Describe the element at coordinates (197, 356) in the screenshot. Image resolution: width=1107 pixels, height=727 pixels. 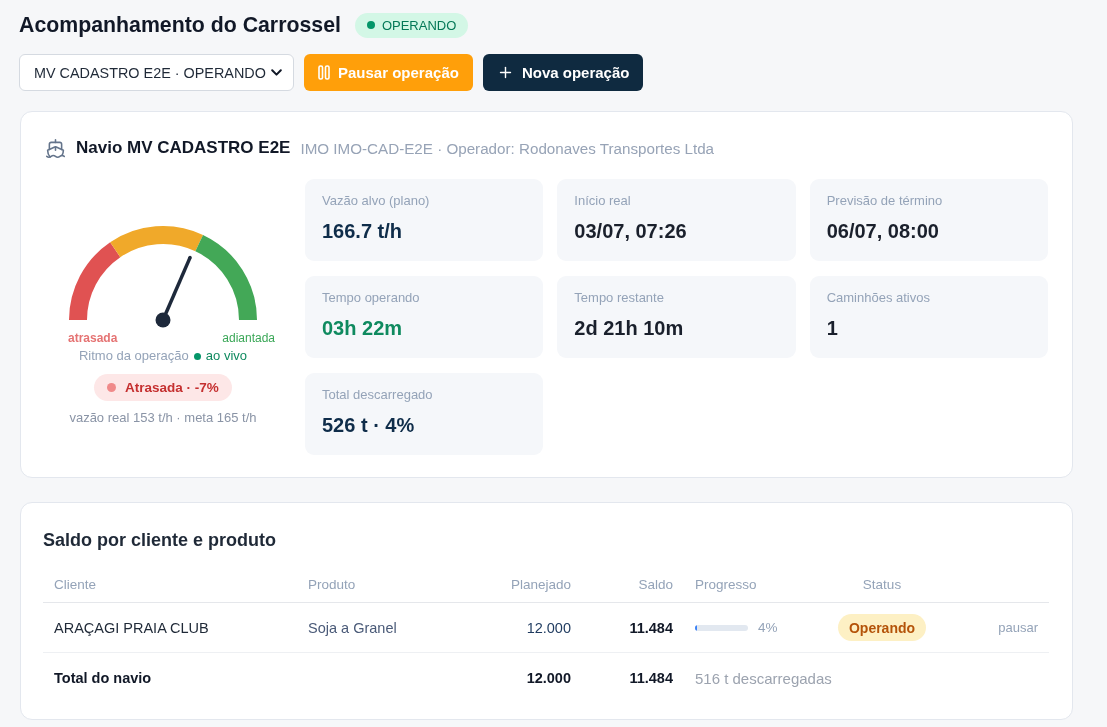
I see `live-dot-icon` at that location.